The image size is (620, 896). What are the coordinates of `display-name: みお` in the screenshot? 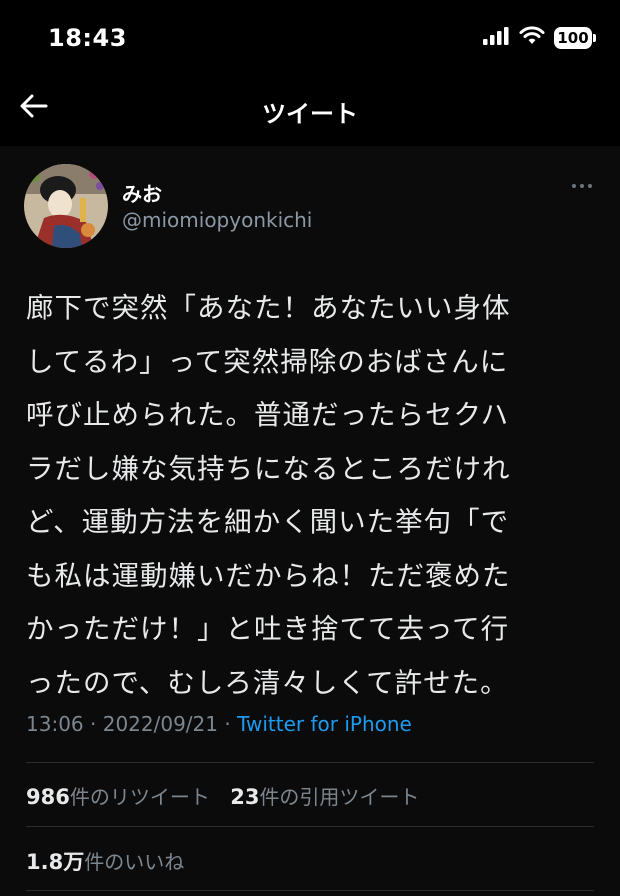 It's located at (142, 192).